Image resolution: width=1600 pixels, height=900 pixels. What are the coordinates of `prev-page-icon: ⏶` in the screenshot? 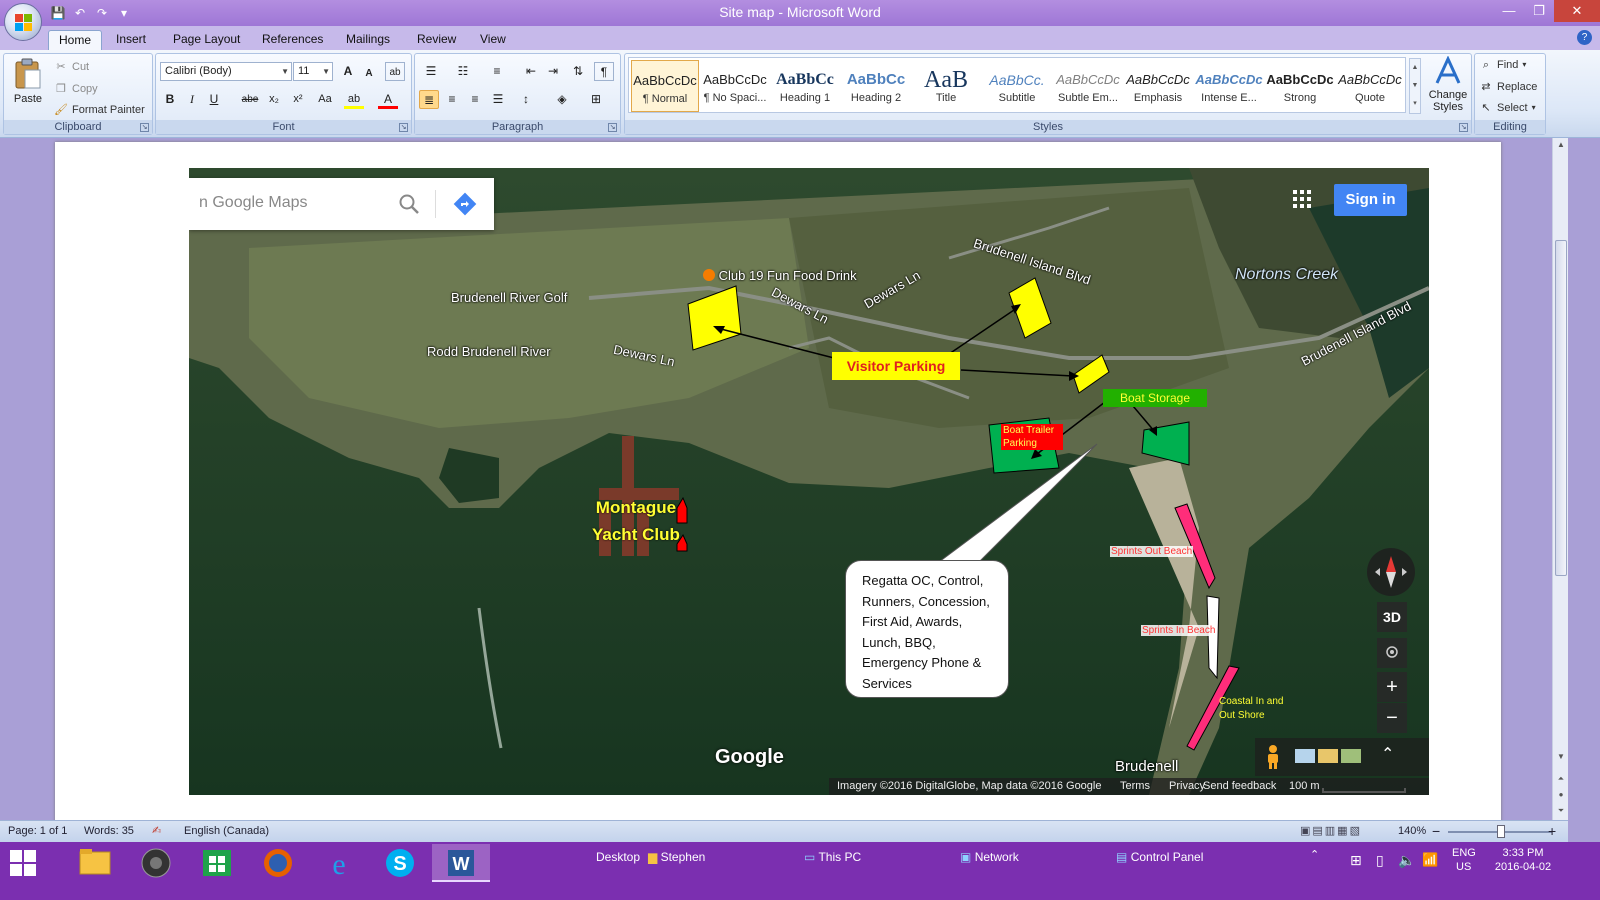 It's located at (1561, 779).